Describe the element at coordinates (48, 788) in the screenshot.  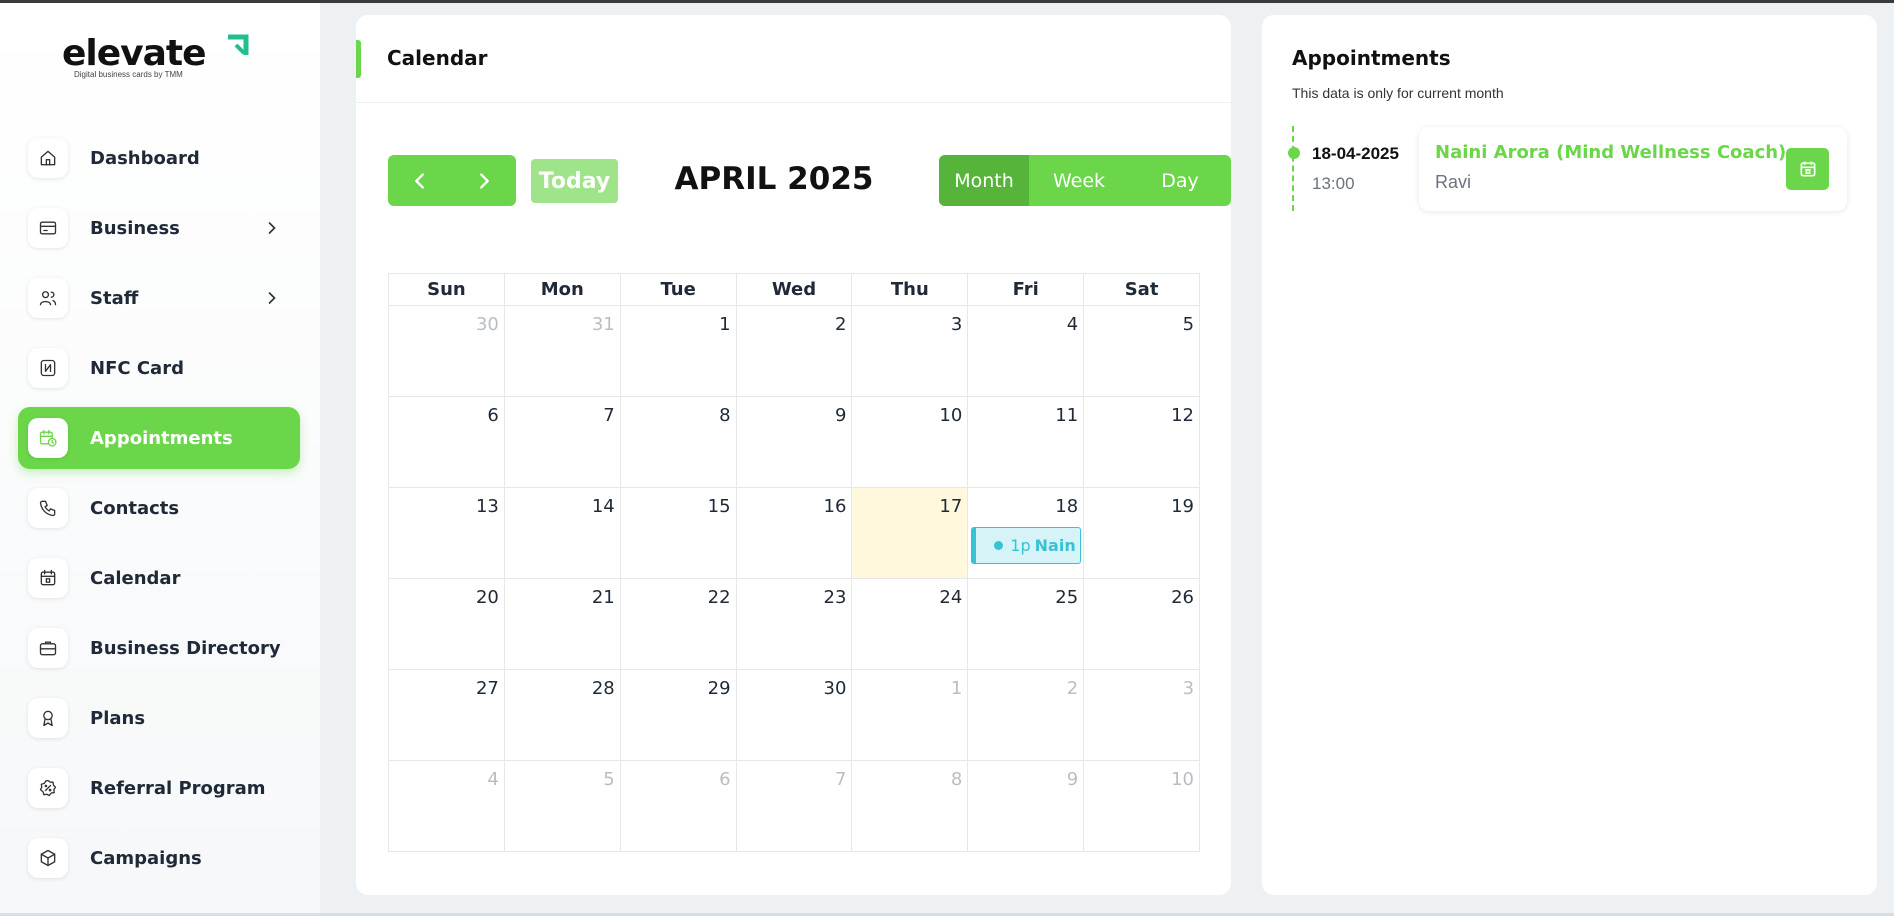
I see `percent-badge-icon` at that location.